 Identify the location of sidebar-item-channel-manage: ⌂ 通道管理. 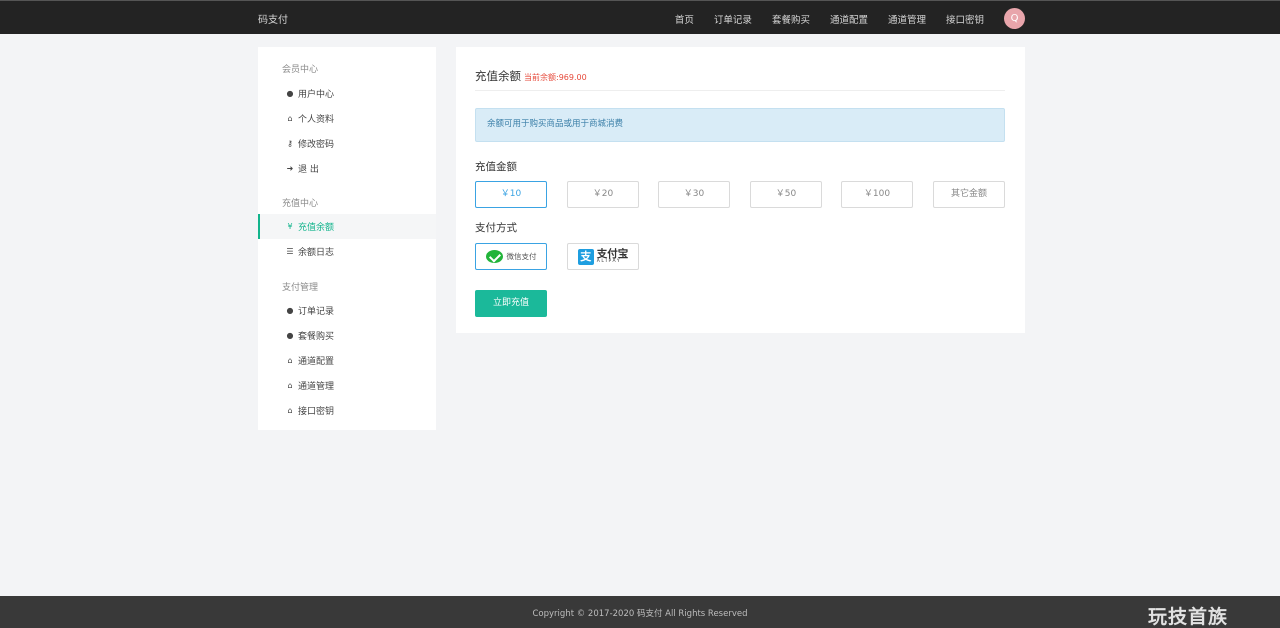
(347, 385).